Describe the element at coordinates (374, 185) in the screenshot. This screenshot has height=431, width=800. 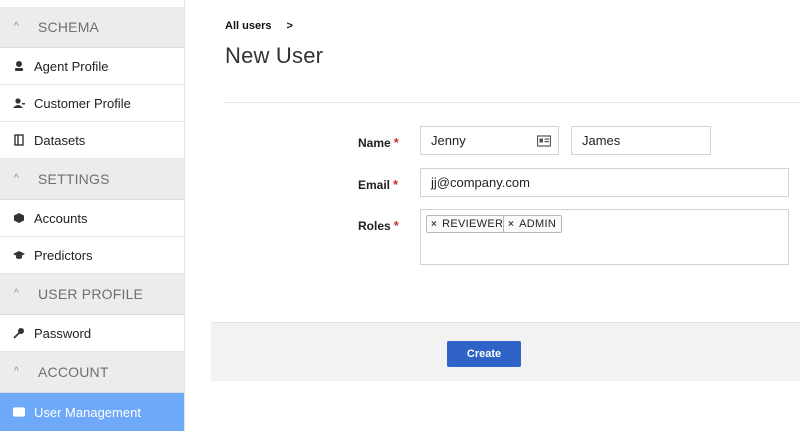
I see `email-label-text: Email` at that location.